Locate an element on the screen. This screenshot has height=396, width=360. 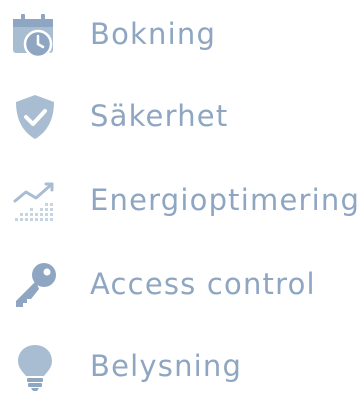
feature-label-energioptimering: Energioptimering is located at coordinates (225, 200).